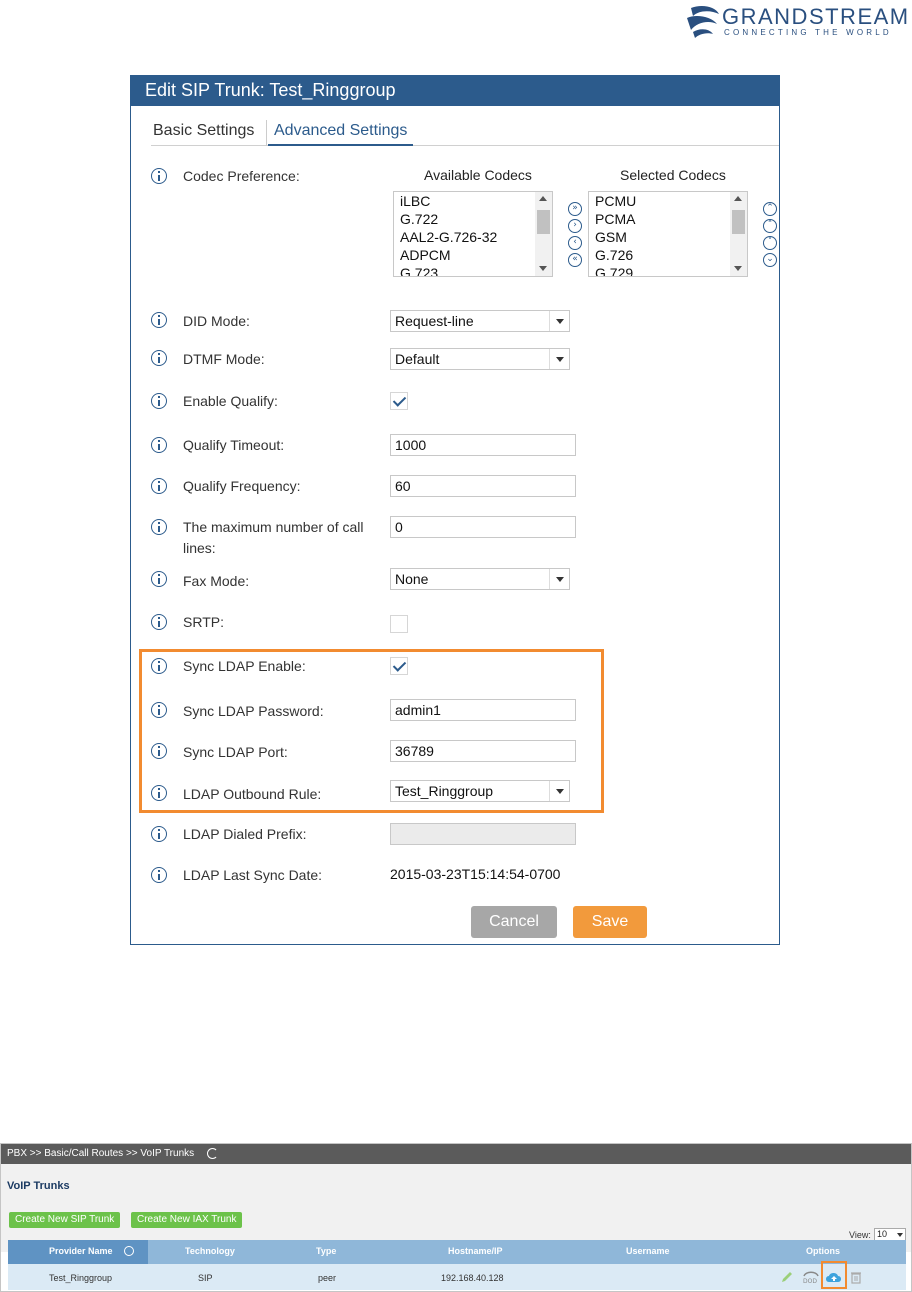 The height and width of the screenshot is (1292, 912). What do you see at coordinates (770, 226) in the screenshot?
I see `move-up-icon: ˄` at bounding box center [770, 226].